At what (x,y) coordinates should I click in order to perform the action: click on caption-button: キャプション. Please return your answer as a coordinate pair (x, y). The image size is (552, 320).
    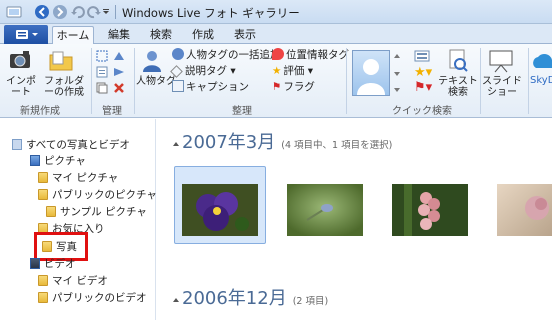
    Looking at the image, I should click on (210, 87).